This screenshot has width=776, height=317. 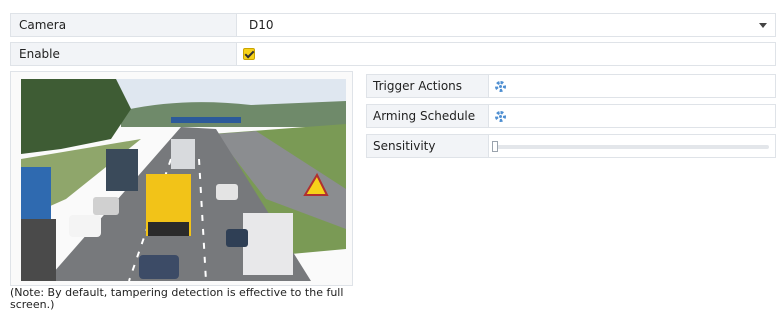 What do you see at coordinates (428, 116) in the screenshot?
I see `arming-schedule-label: Arming Schedule` at bounding box center [428, 116].